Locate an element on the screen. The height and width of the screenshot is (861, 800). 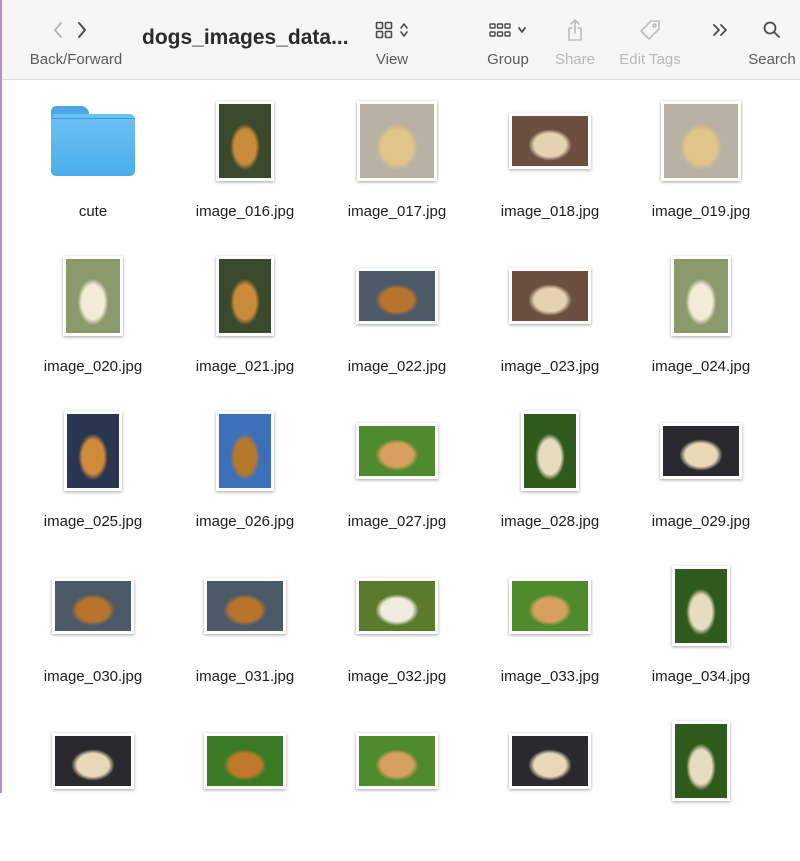
file-item: image_023.jpg is located at coordinates (550, 321).